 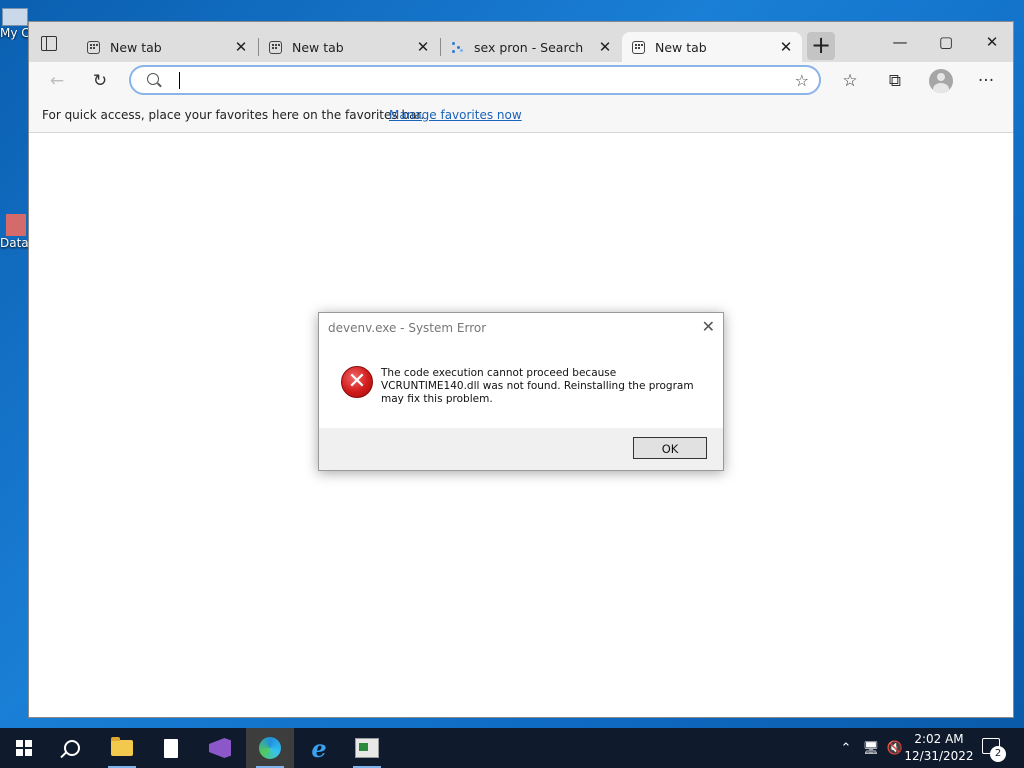 I want to click on taskbar-edge, so click(x=270, y=748).